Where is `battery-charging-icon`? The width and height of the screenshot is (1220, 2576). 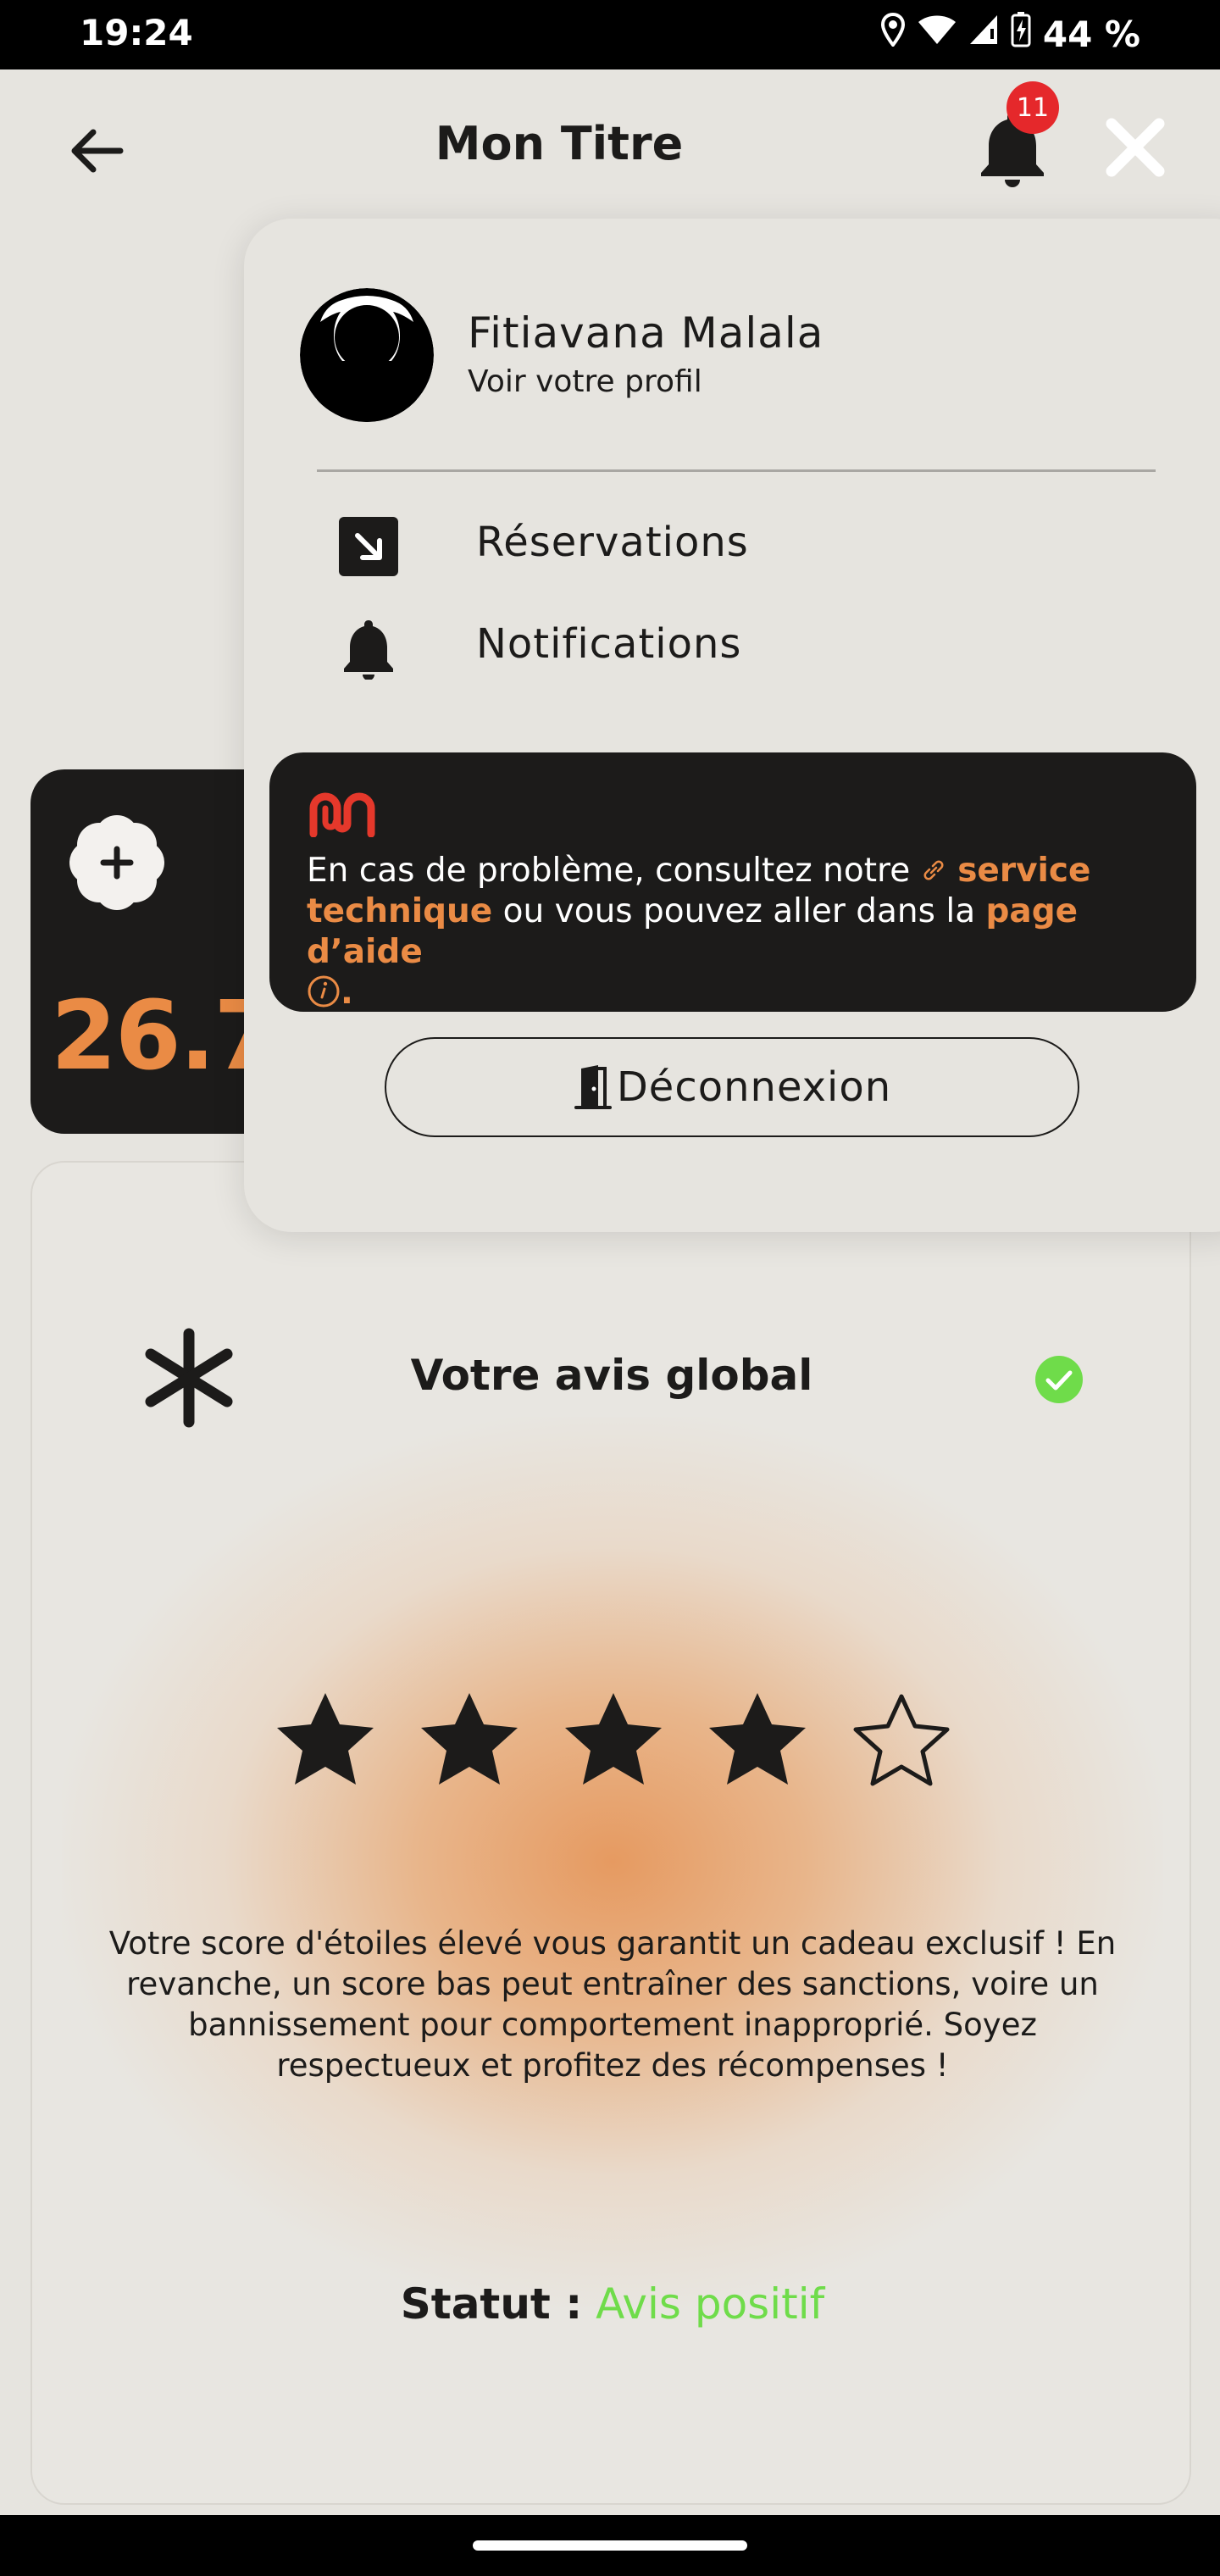 battery-charging-icon is located at coordinates (1021, 34).